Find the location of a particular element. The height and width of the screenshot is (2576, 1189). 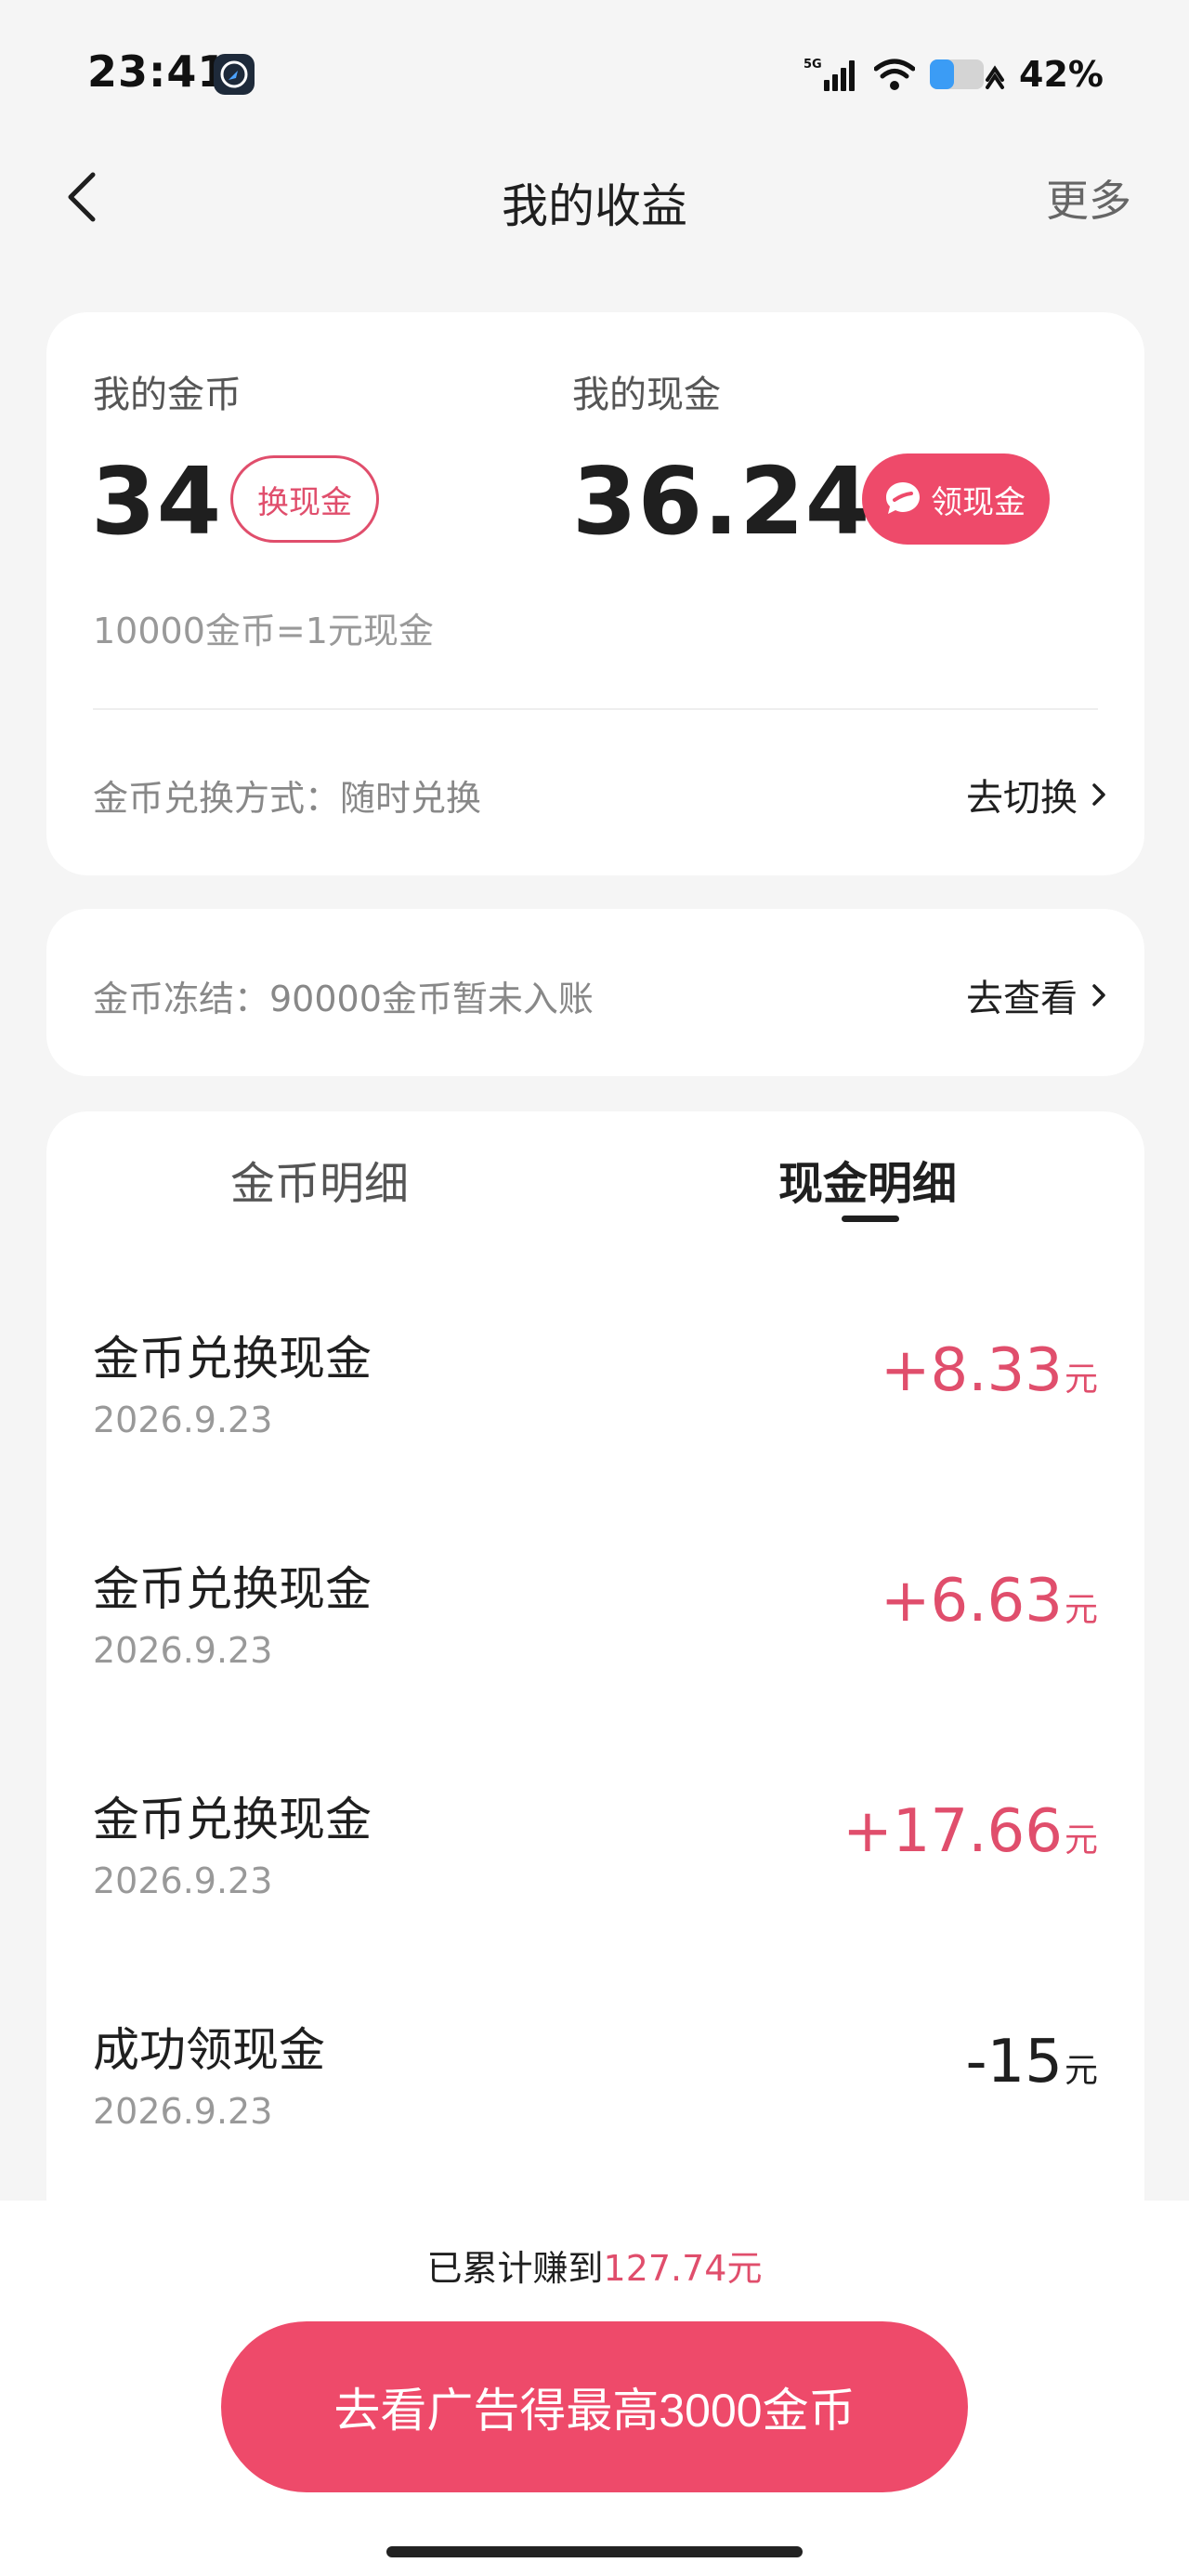

record-amount-value: -15 is located at coordinates (1014, 2062).